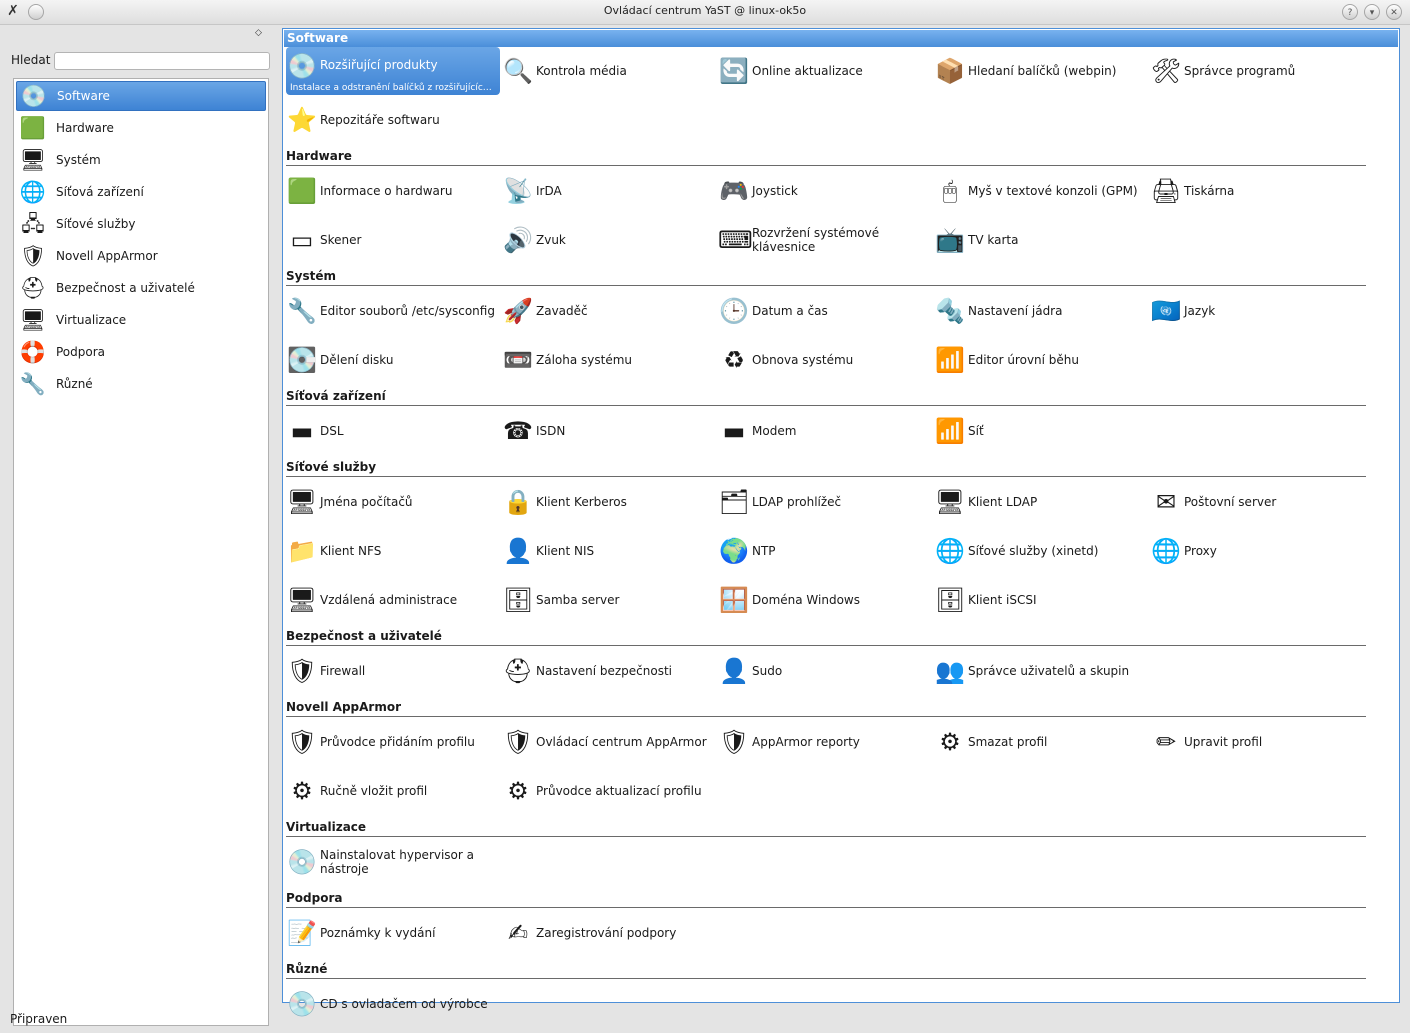 The height and width of the screenshot is (1033, 1410). What do you see at coordinates (393, 120) in the screenshot?
I see `module-item: ⭐ Repozitáře softwaru` at bounding box center [393, 120].